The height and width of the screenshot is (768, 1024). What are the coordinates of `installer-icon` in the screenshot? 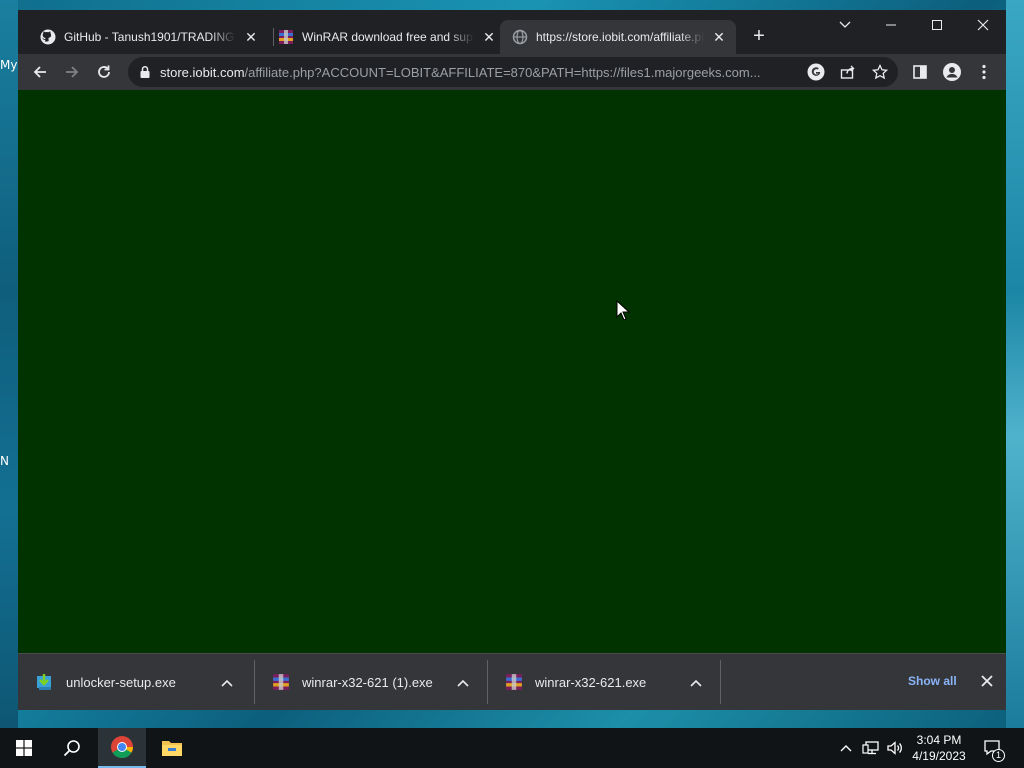 It's located at (45, 682).